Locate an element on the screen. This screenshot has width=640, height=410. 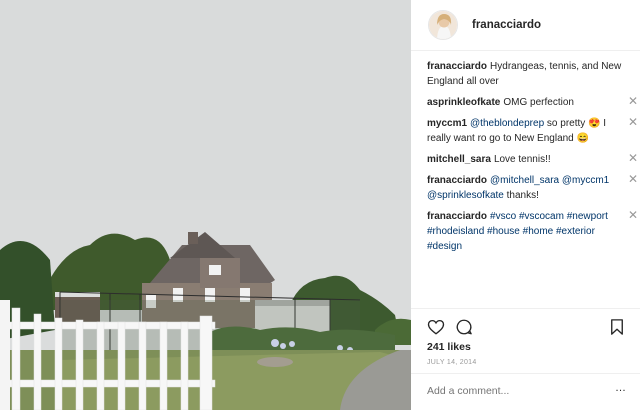
hashtag-link: #exterior is located at coordinates (575, 231).